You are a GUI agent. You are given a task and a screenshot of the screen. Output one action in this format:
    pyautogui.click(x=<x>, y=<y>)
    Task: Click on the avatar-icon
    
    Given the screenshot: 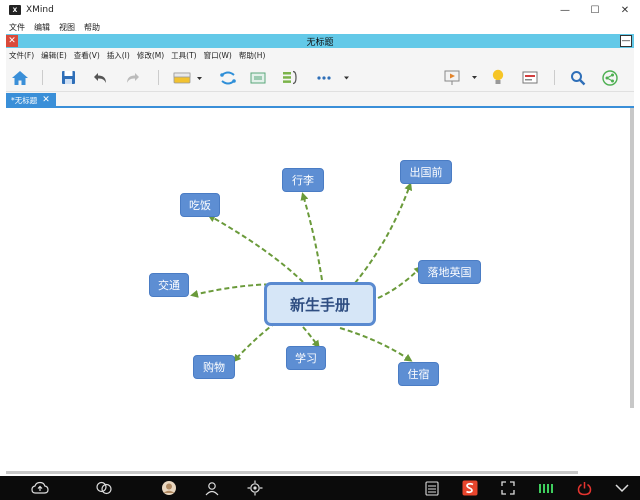 What is the action you would take?
    pyautogui.click(x=169, y=488)
    